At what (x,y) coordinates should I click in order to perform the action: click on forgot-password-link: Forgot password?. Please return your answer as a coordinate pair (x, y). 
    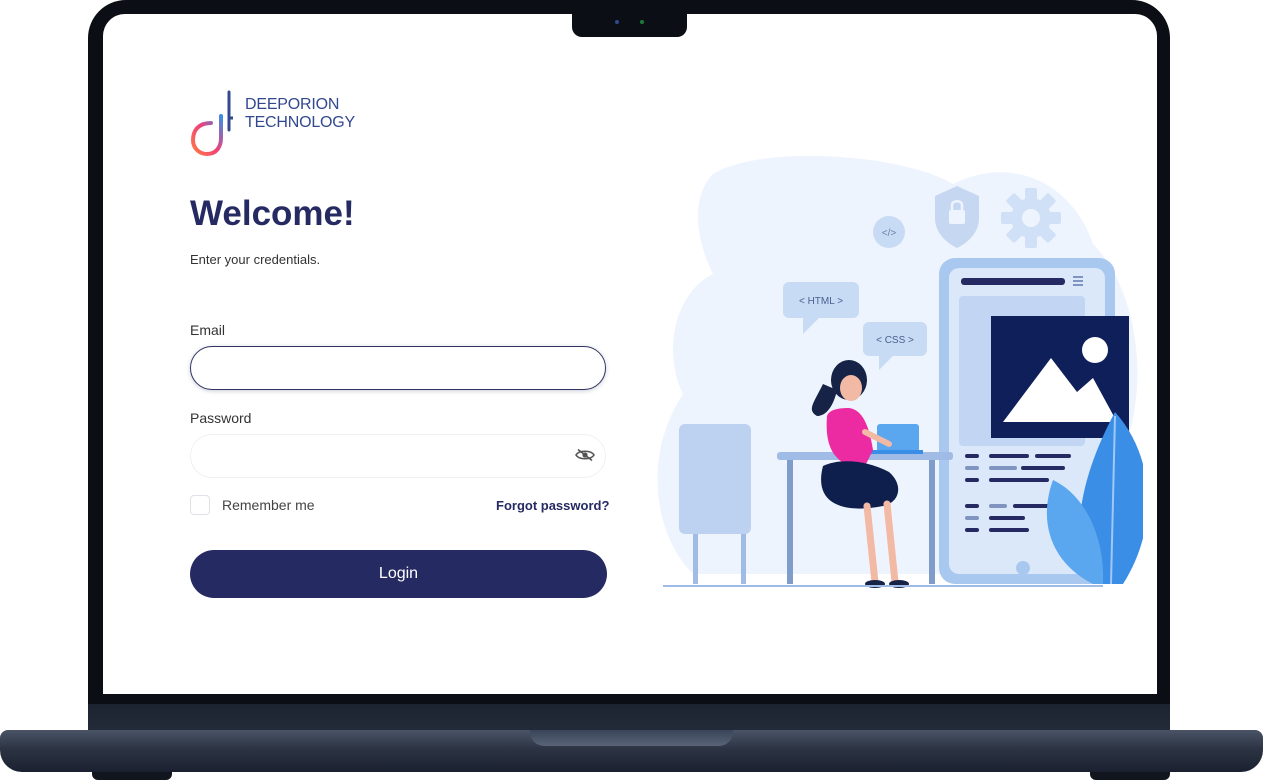
    Looking at the image, I should click on (552, 505).